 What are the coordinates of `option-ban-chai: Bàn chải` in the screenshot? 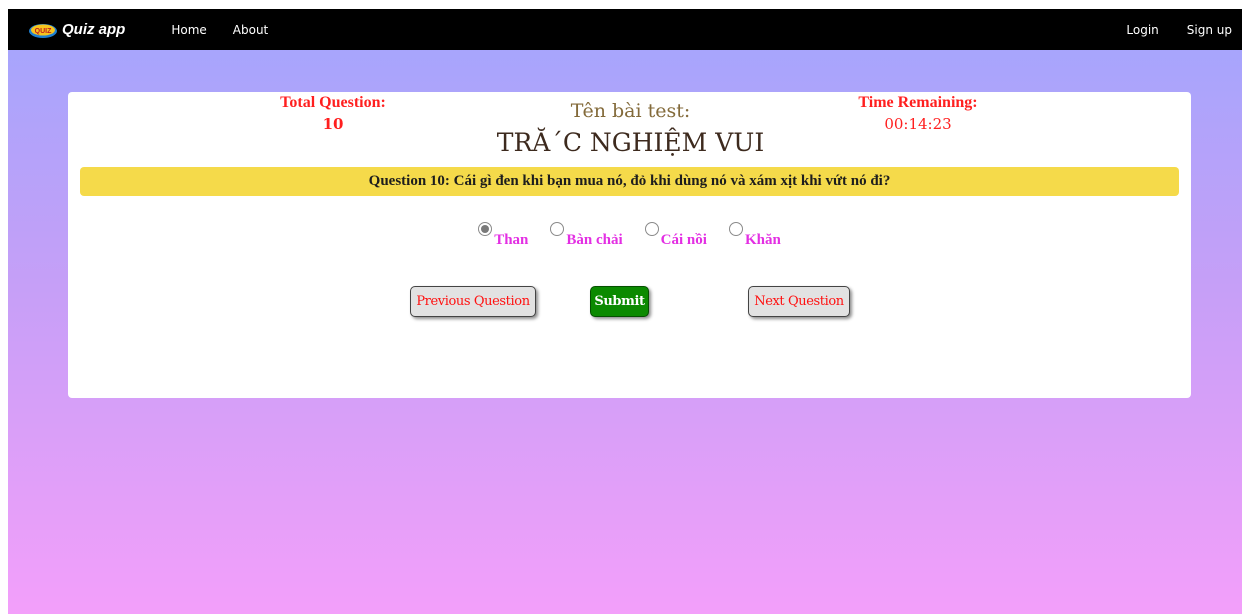 It's located at (586, 234).